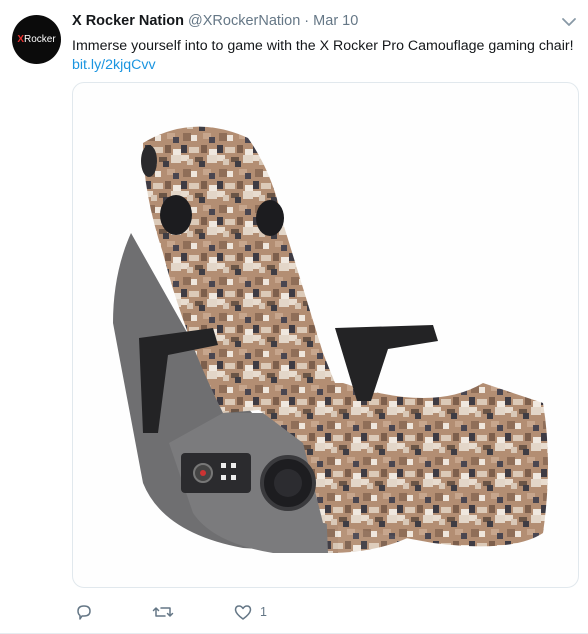  I want to click on retweet-icon, so click(163, 612).